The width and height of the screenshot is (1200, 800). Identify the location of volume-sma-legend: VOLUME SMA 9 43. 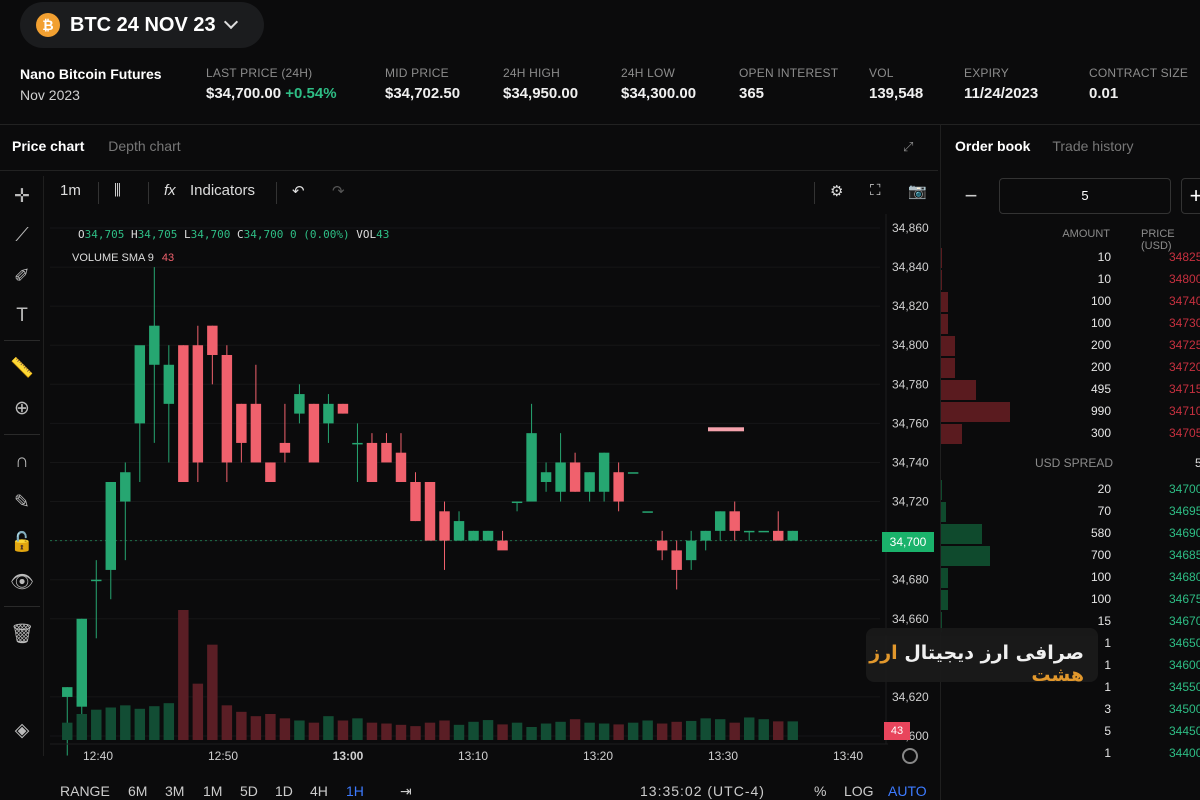
(123, 258).